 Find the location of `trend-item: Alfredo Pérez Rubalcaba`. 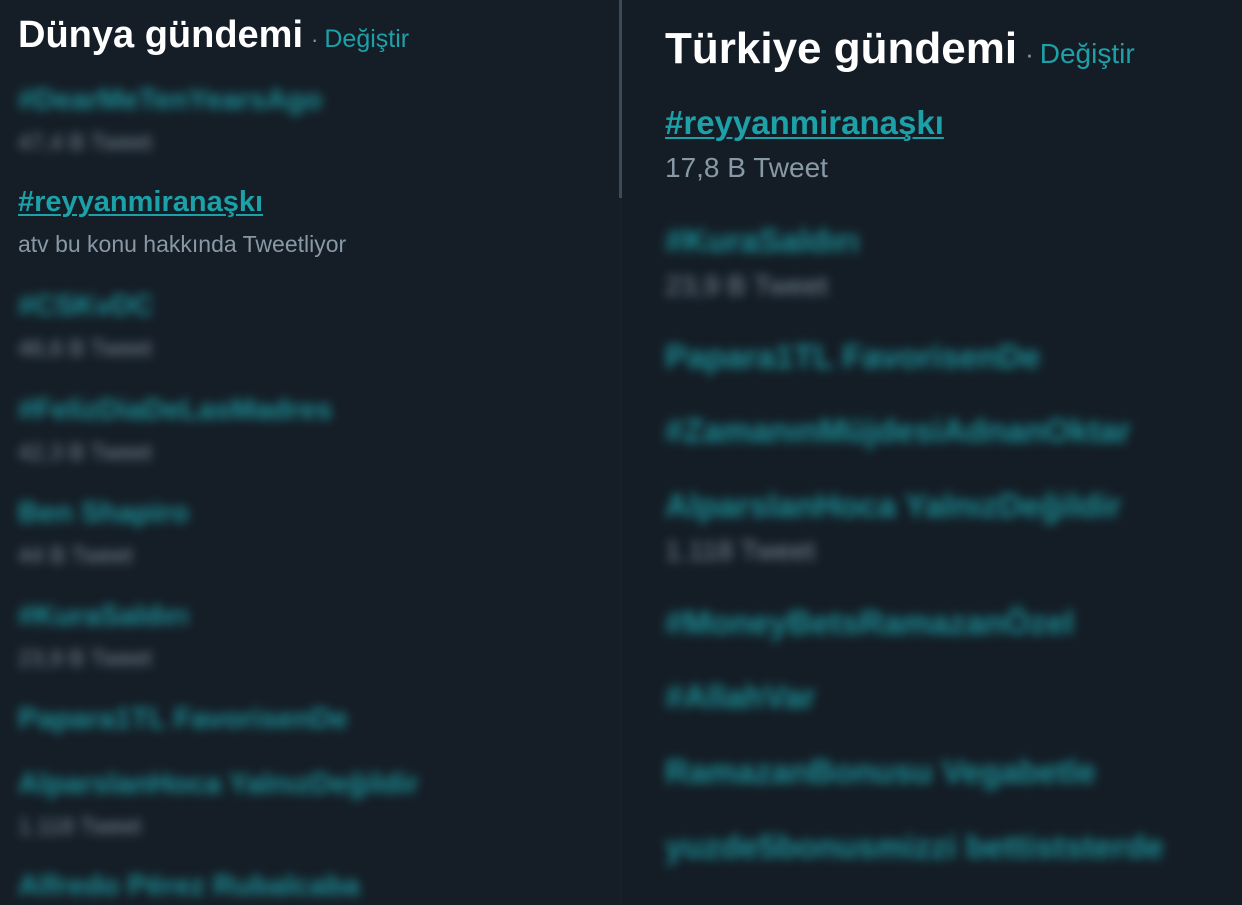

trend-item: Alfredo Pérez Rubalcaba is located at coordinates (189, 886).